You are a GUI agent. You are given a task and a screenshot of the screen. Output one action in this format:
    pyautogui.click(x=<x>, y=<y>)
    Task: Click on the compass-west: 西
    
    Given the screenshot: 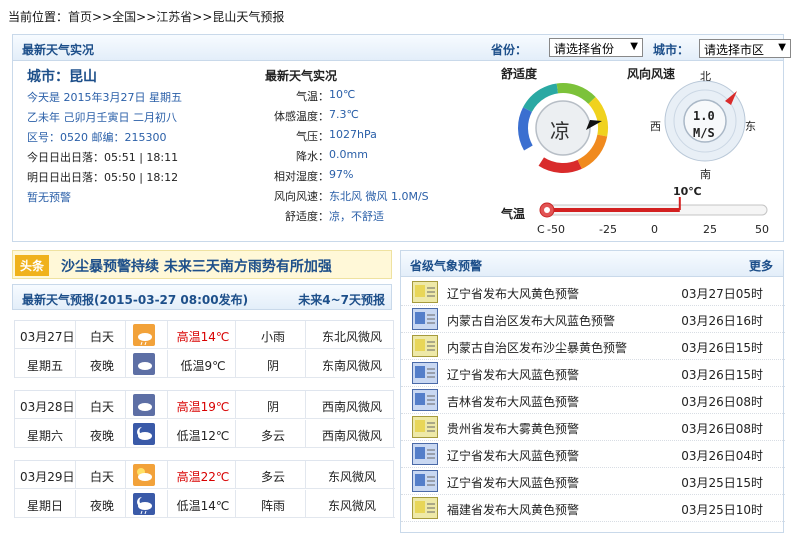 What is the action you would take?
    pyautogui.click(x=655, y=126)
    